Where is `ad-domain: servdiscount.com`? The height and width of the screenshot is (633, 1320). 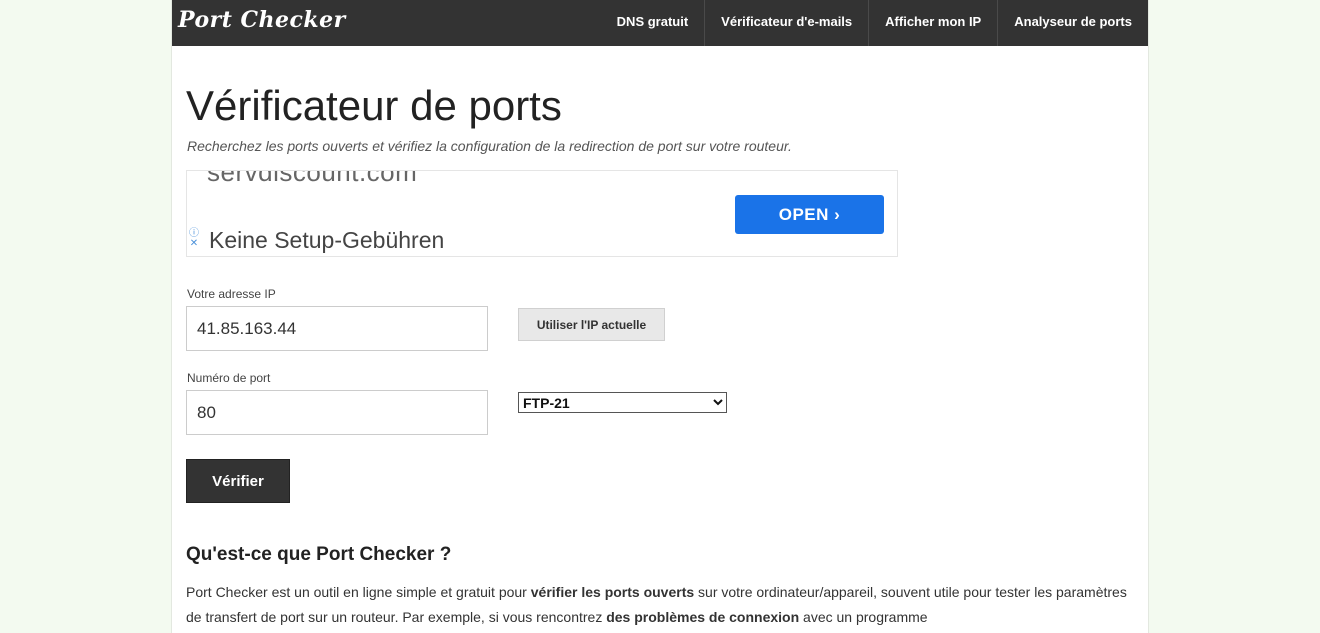 ad-domain: servdiscount.com is located at coordinates (312, 178).